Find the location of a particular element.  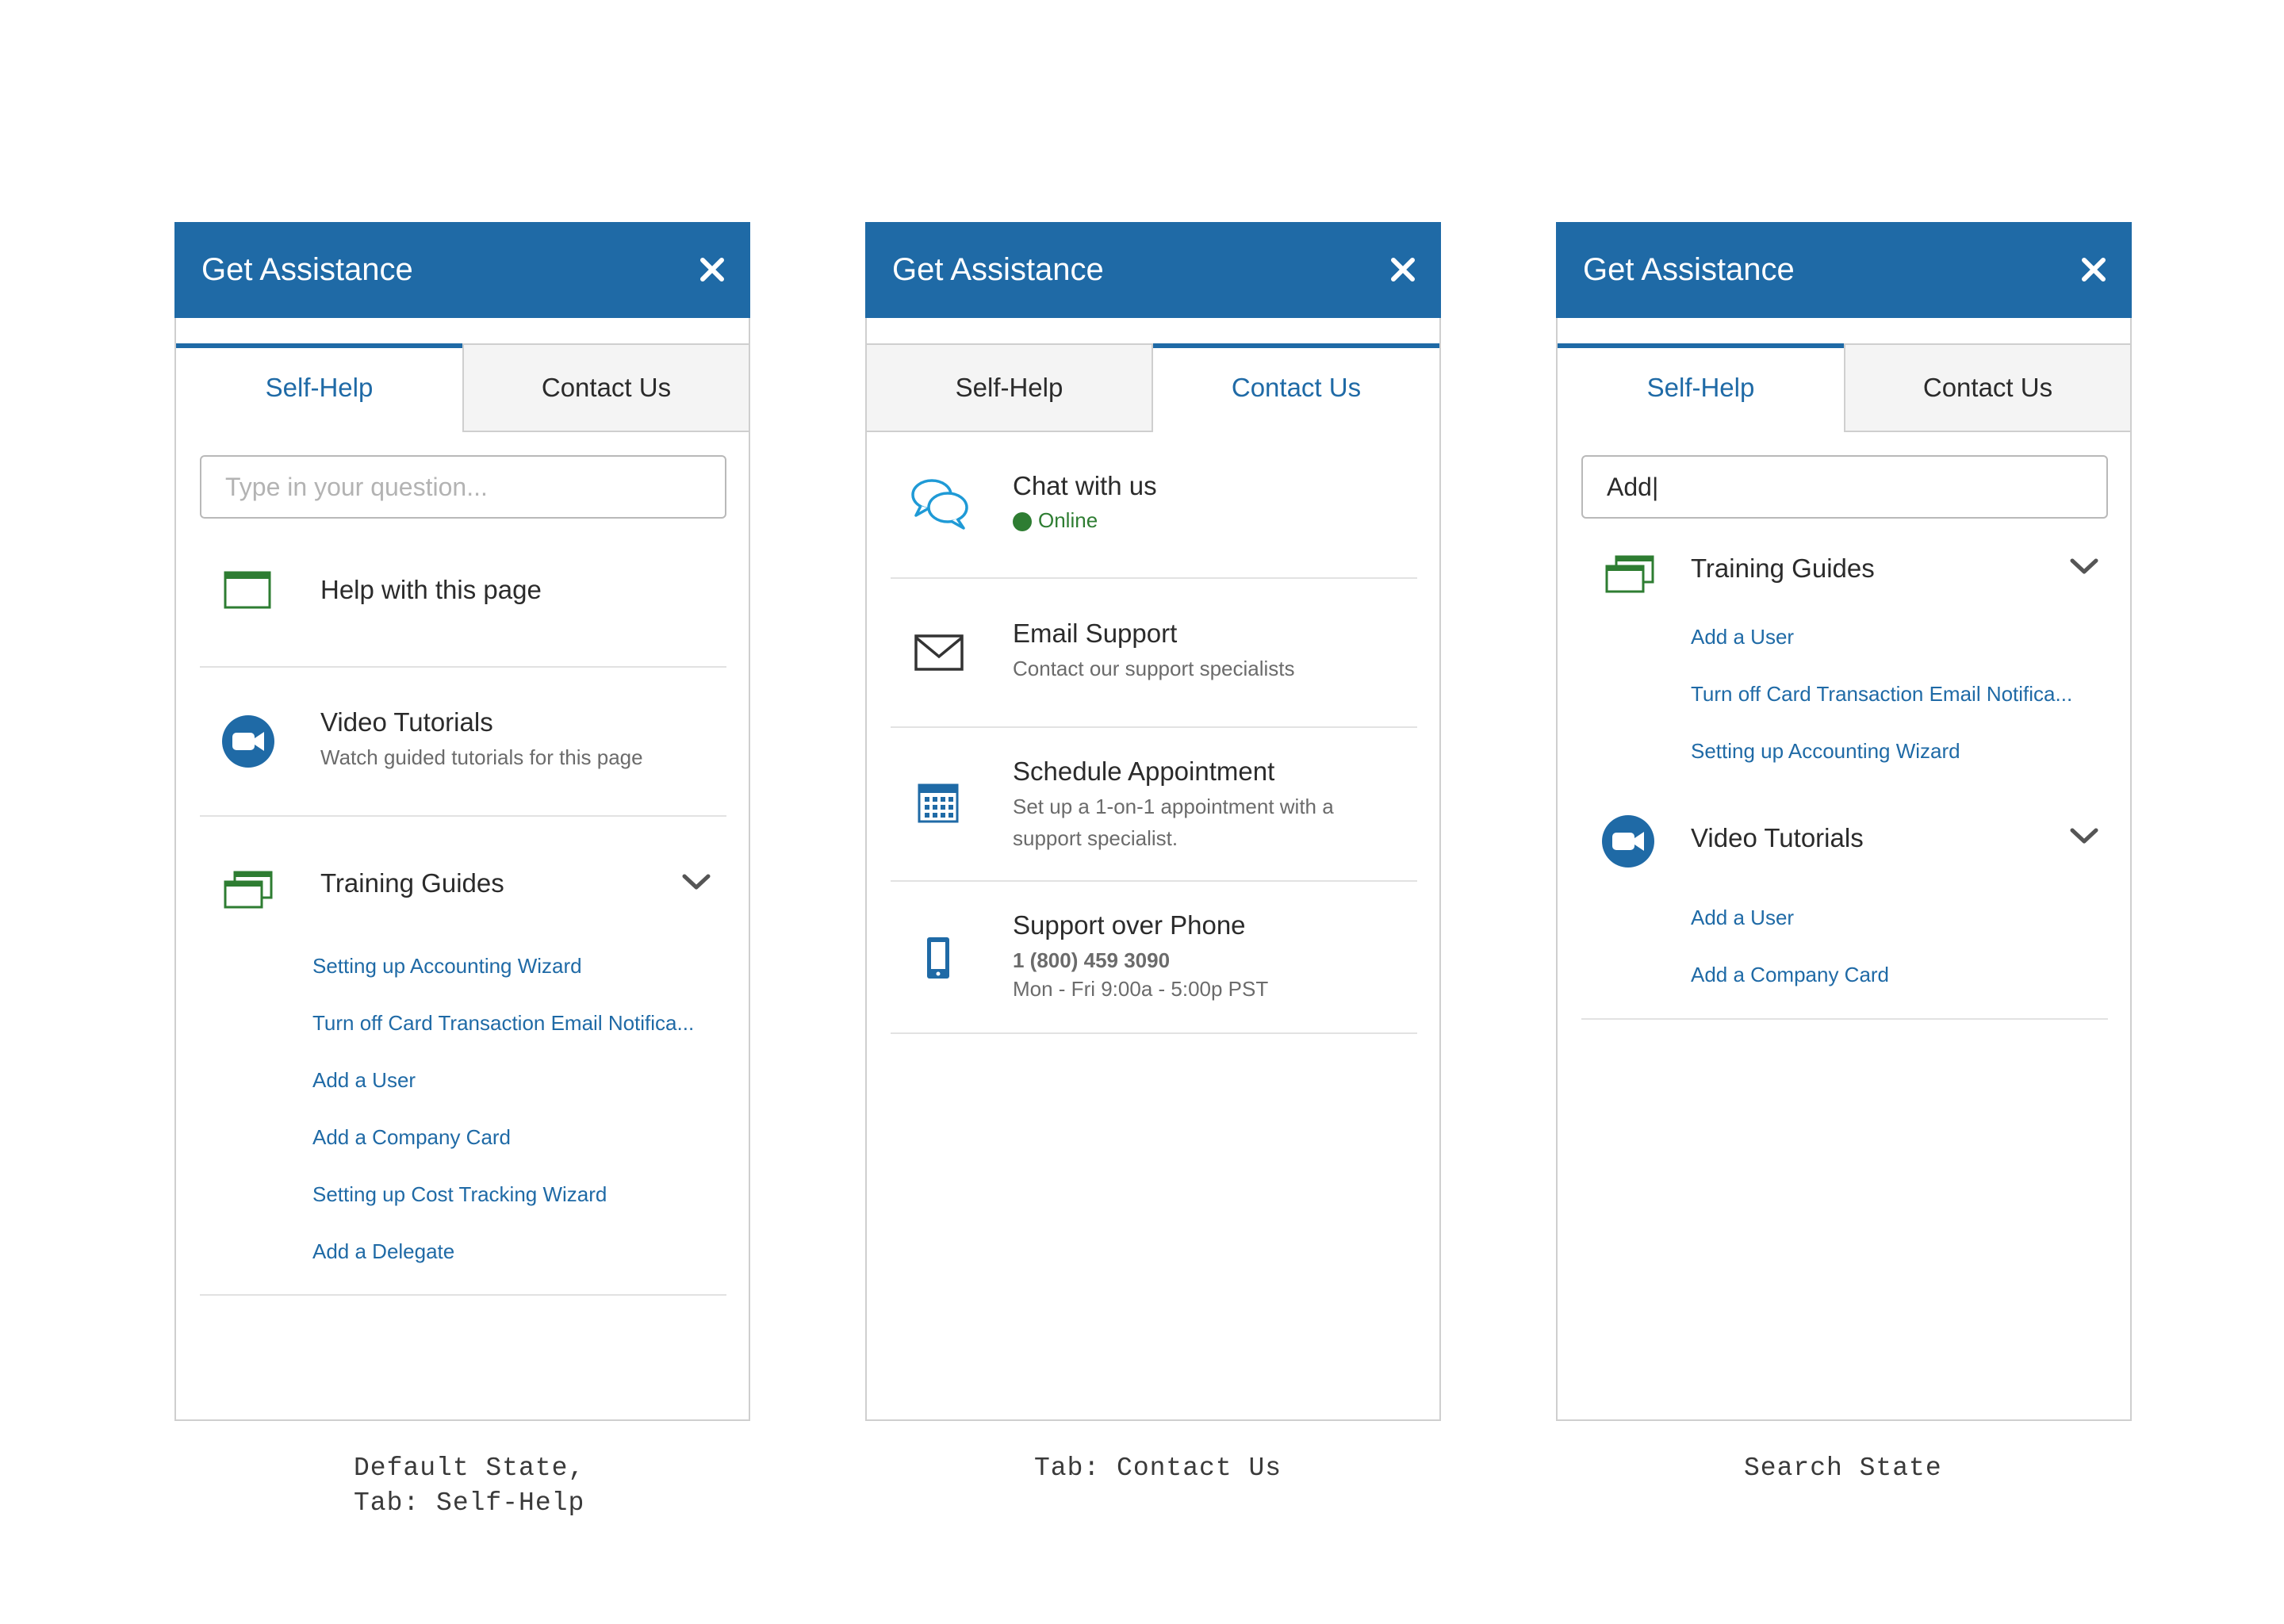

training-guide-link: Add a Company Card is located at coordinates (411, 1137).